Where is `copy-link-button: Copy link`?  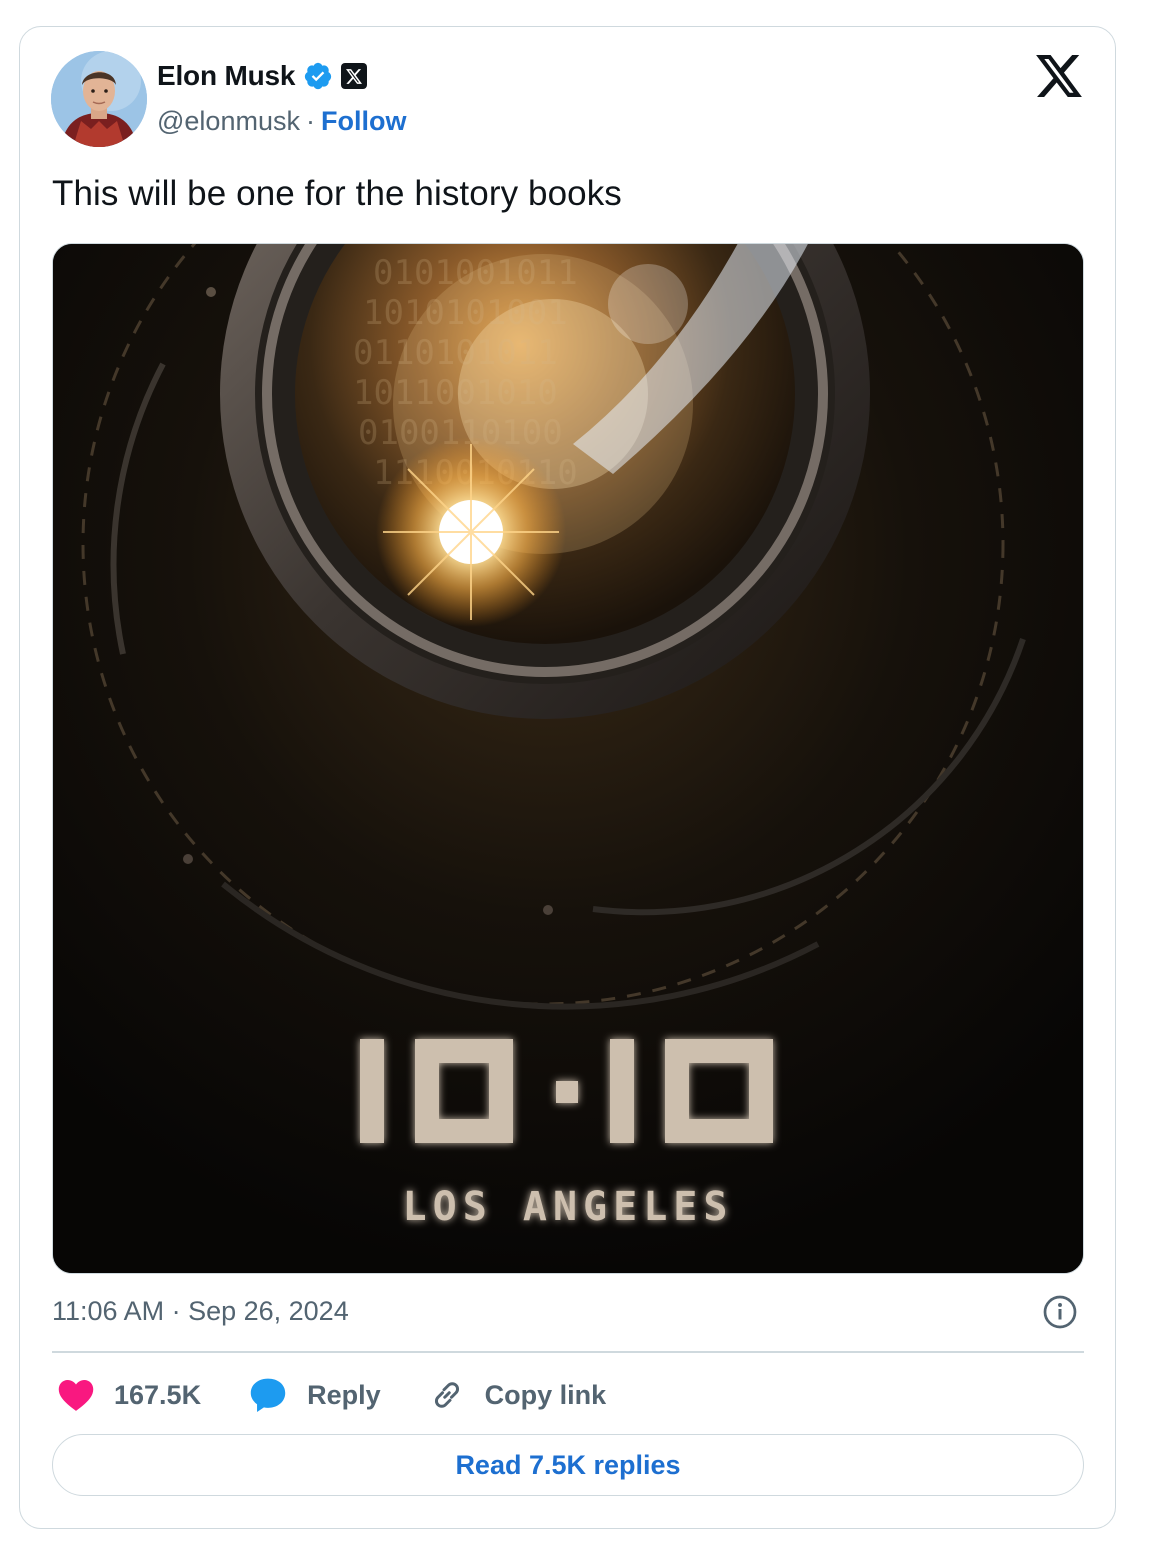 copy-link-button: Copy link is located at coordinates (518, 1395).